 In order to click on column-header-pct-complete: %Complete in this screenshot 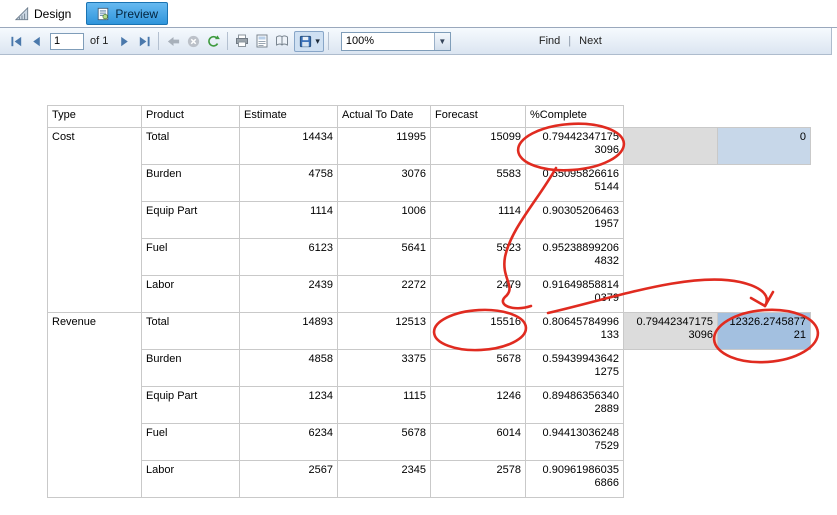, I will do `click(574, 116)`.